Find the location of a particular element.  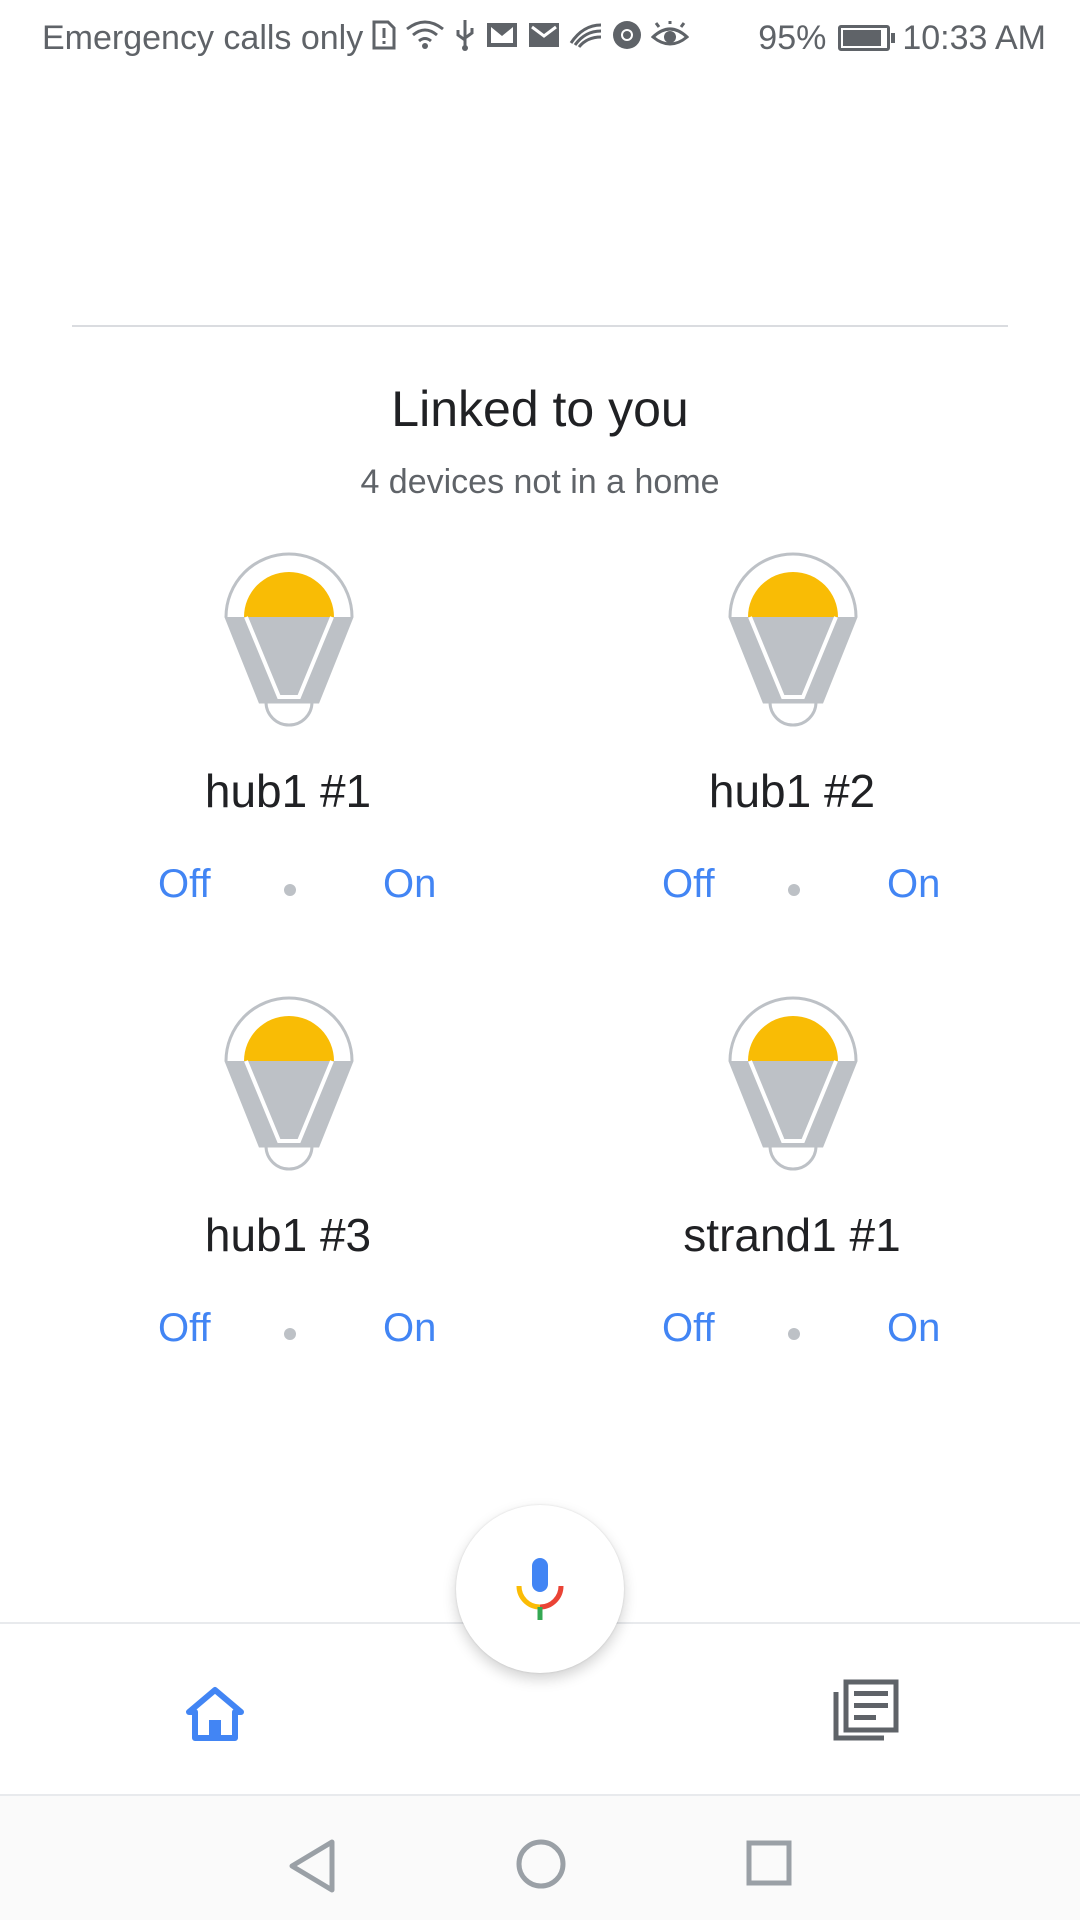

home-tab is located at coordinates (215, 1714).